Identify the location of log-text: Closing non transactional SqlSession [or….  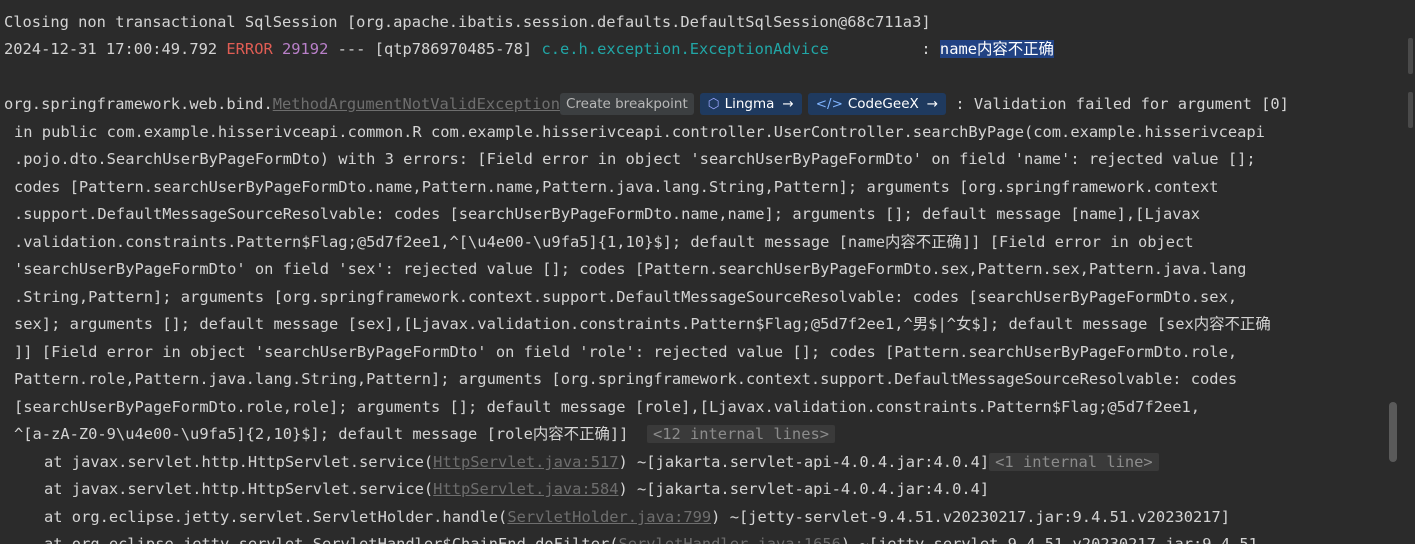
(467, 22).